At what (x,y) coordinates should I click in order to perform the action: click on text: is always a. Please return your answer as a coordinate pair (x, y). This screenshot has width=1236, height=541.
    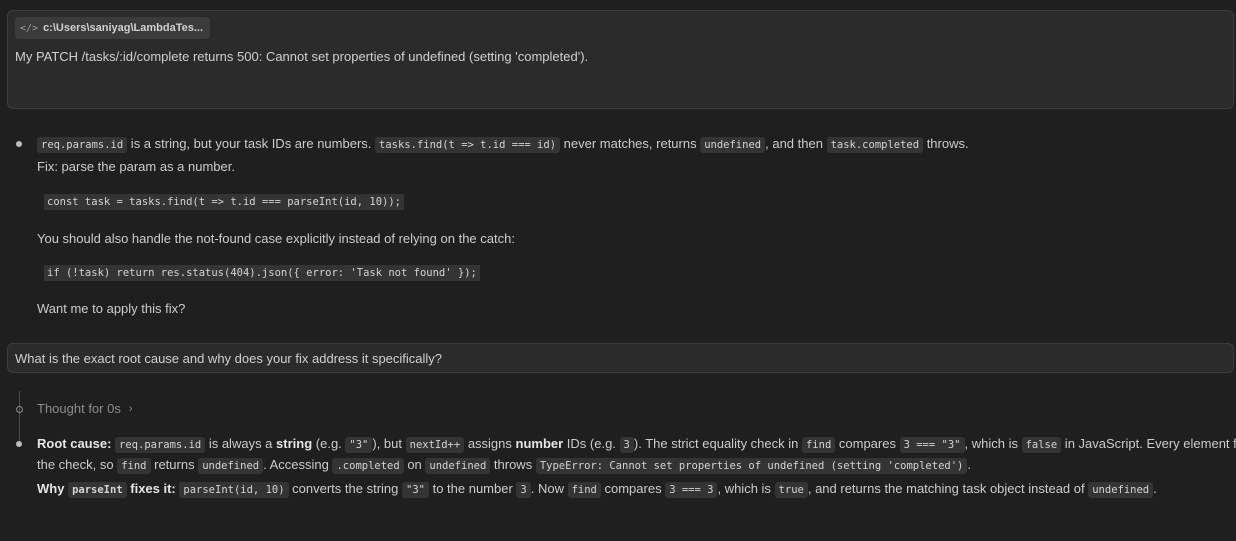
    Looking at the image, I should click on (241, 443).